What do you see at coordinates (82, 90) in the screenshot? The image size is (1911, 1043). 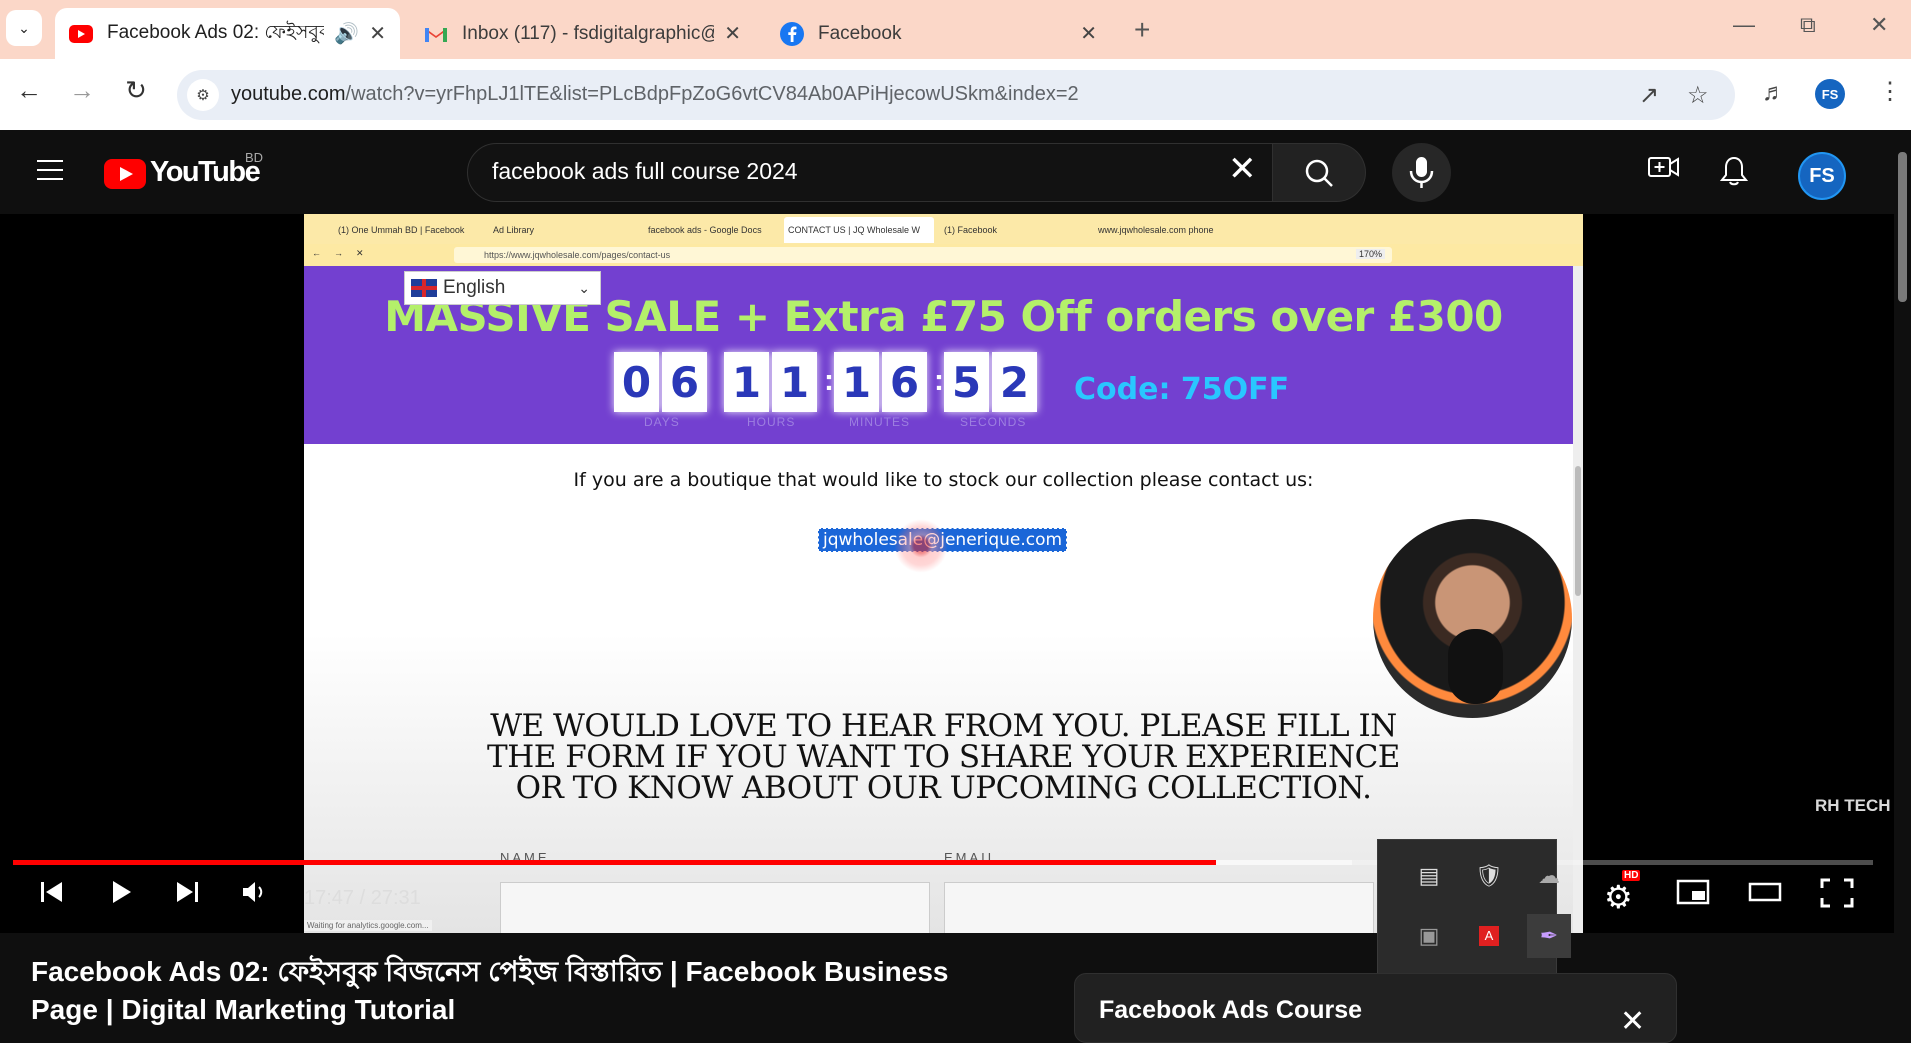 I see `forward-button: →` at bounding box center [82, 90].